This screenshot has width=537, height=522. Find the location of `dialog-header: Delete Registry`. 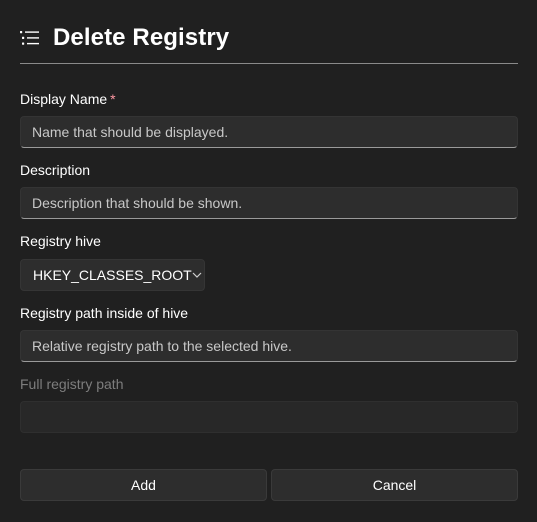

dialog-header: Delete Registry is located at coordinates (124, 38).